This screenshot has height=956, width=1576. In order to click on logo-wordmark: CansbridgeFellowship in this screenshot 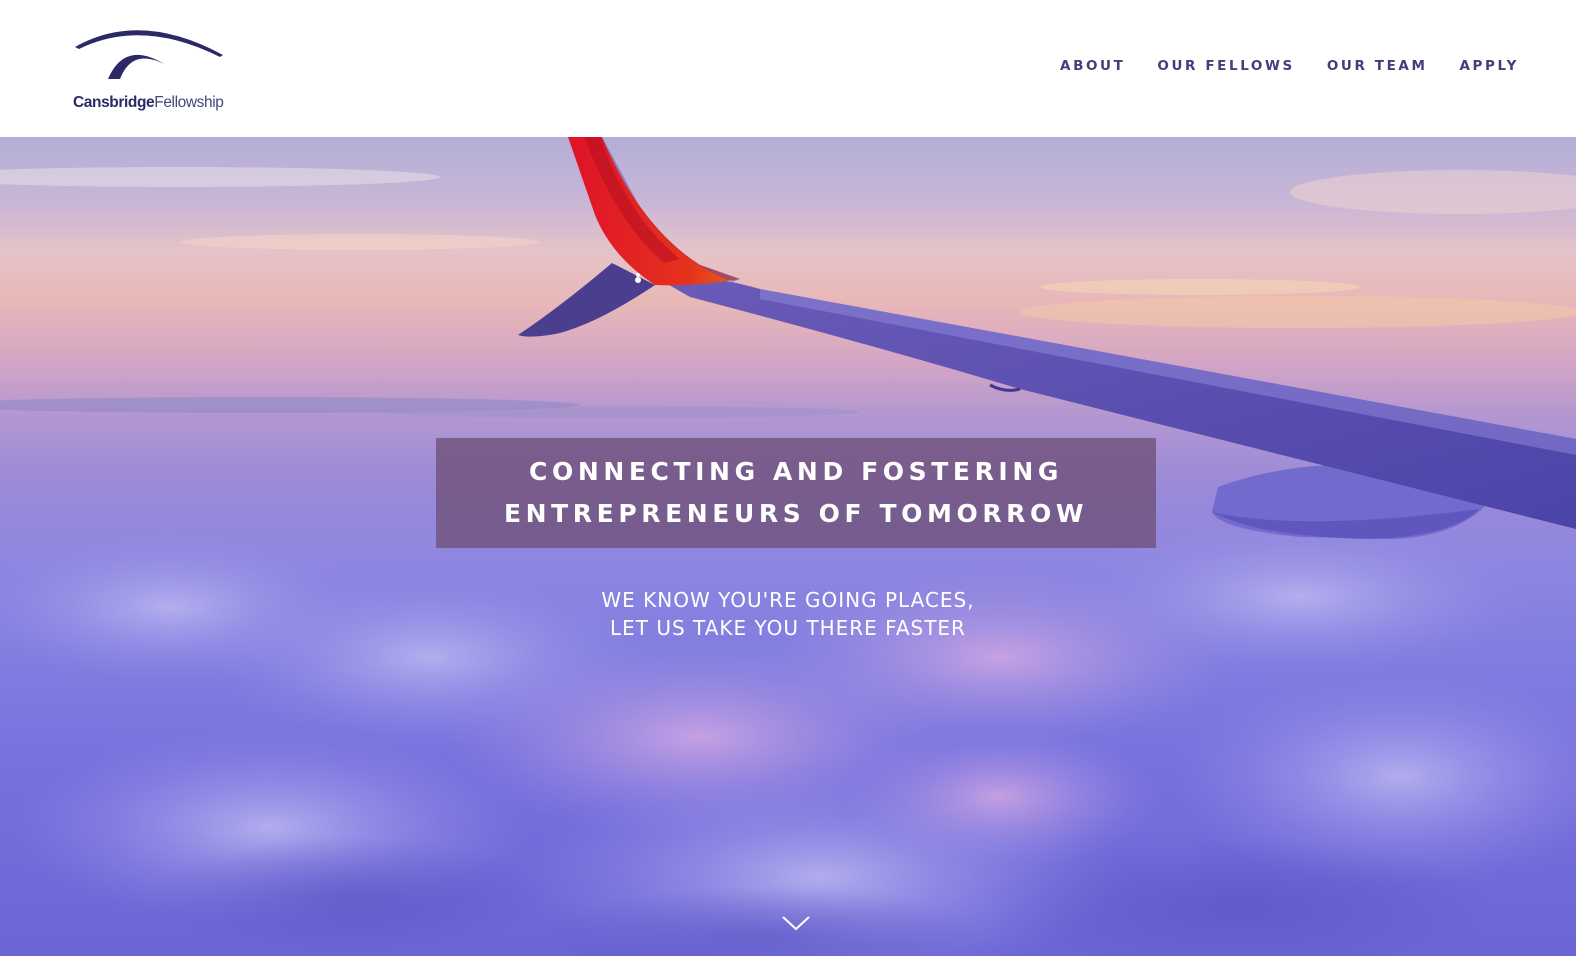, I will do `click(148, 103)`.